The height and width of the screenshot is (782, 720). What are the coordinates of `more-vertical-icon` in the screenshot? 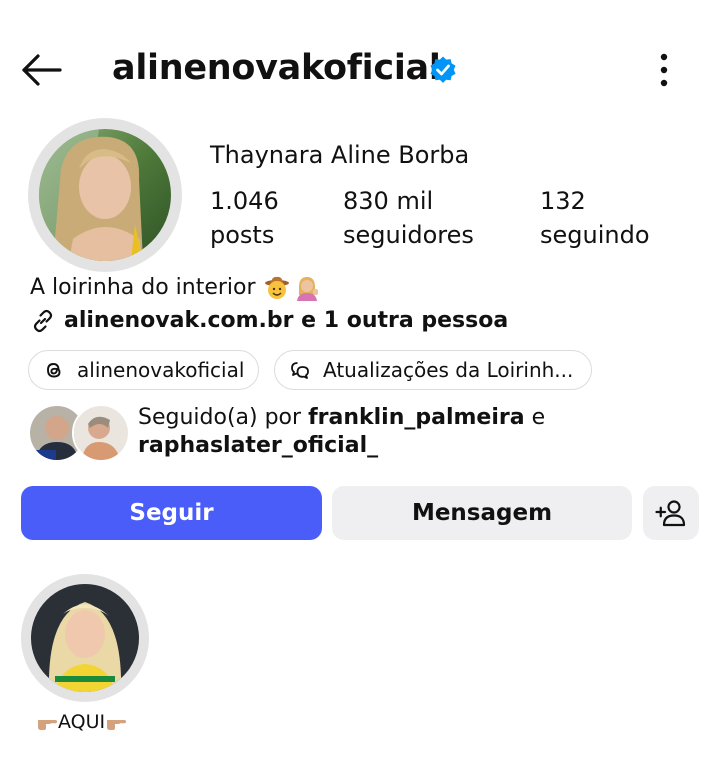 It's located at (664, 70).